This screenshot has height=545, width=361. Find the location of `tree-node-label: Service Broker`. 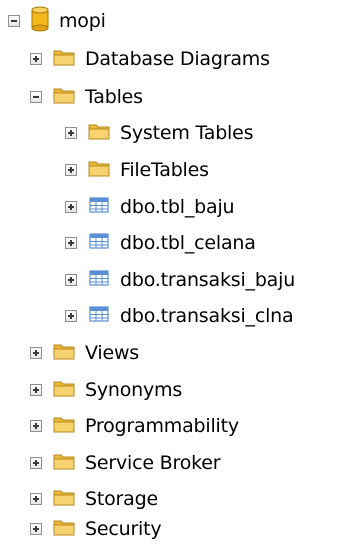

tree-node-label: Service Broker is located at coordinates (153, 463).